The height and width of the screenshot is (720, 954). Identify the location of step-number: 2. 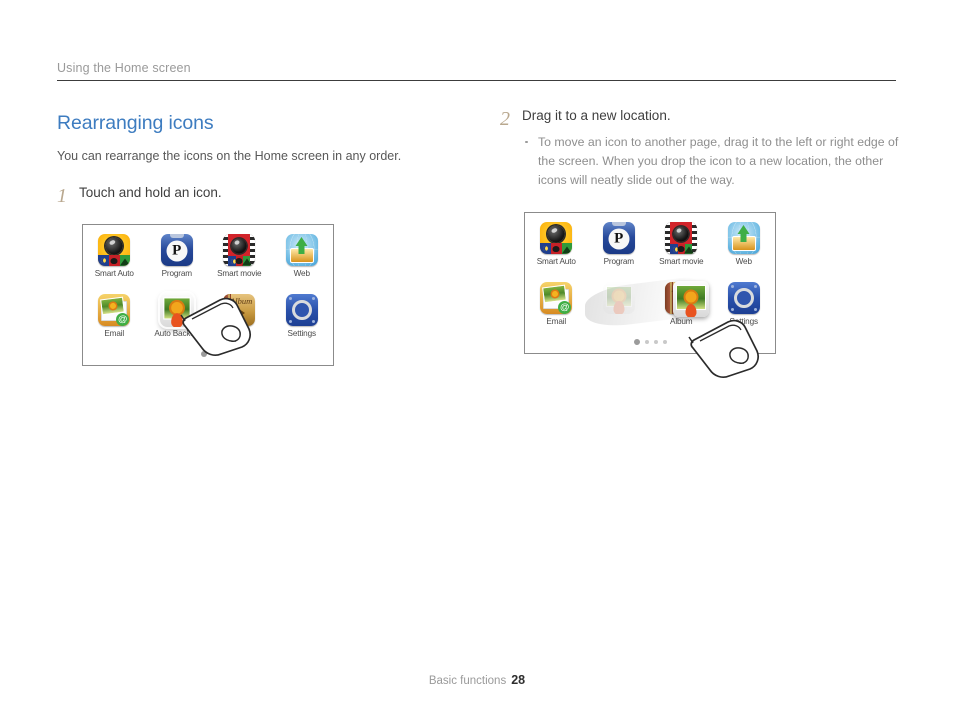
(505, 119).